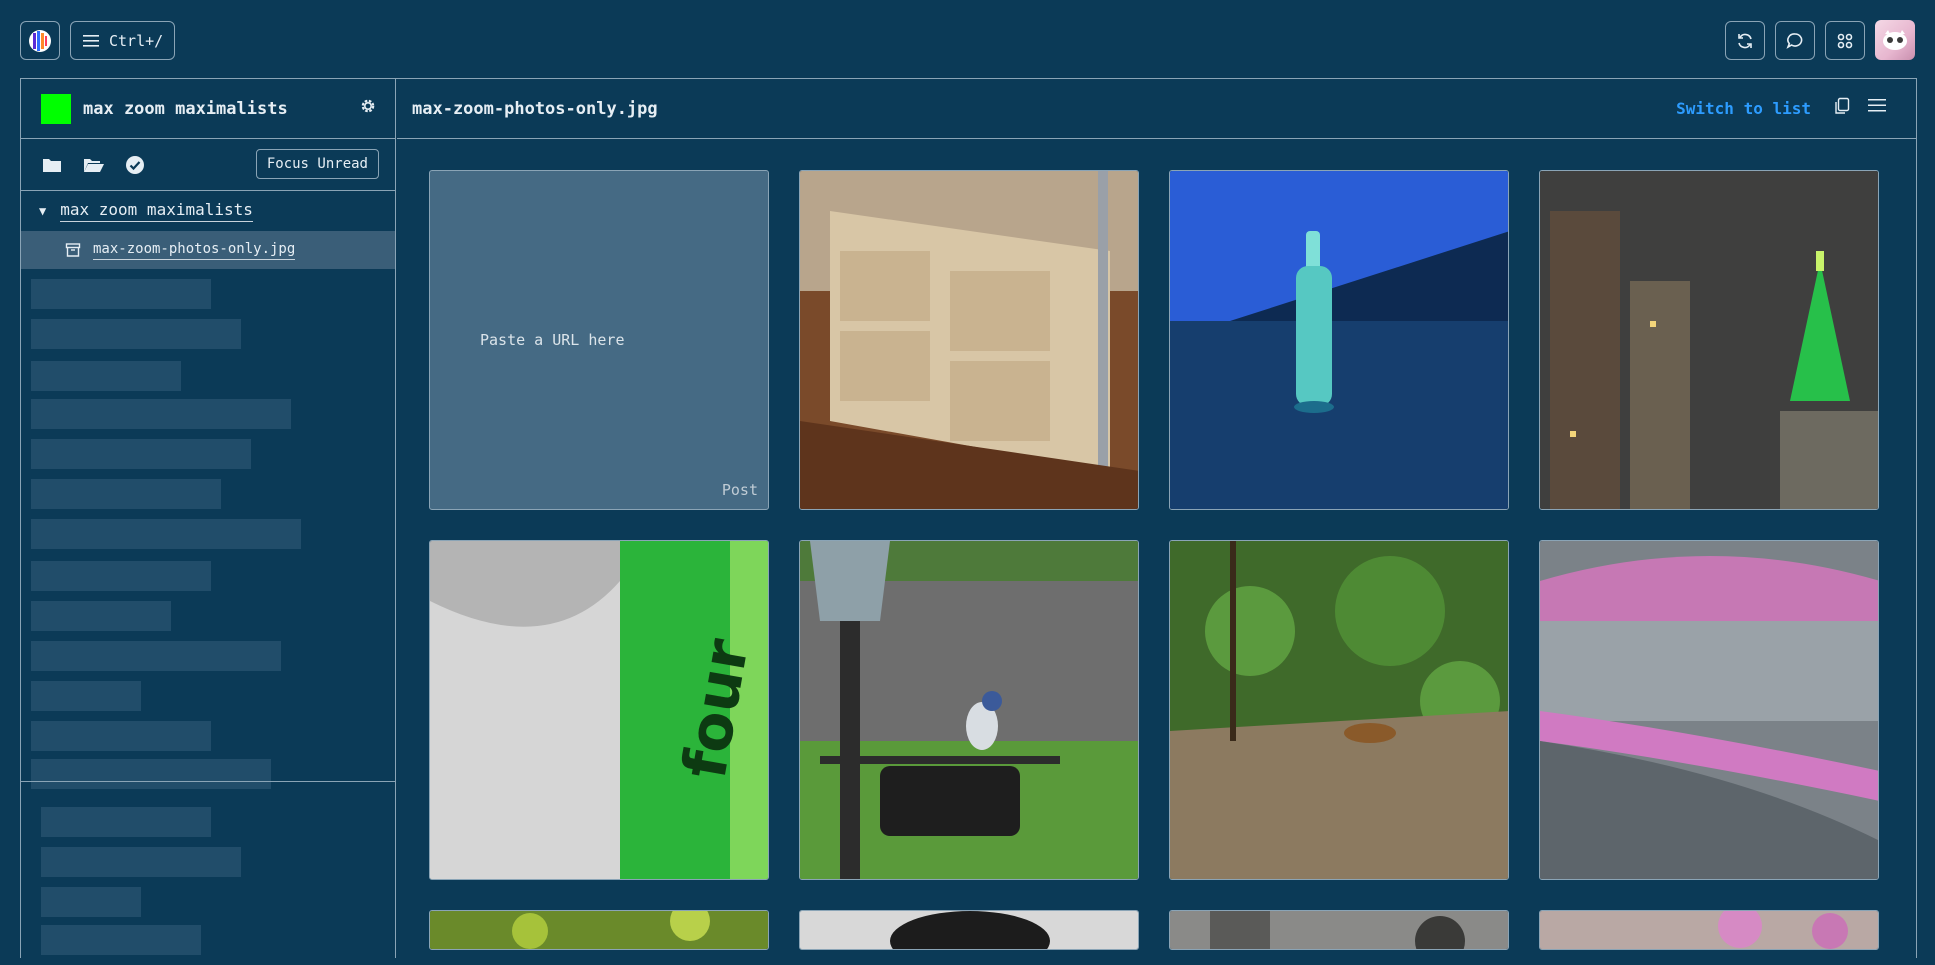 Image resolution: width=1935 pixels, height=965 pixels. I want to click on folder-icon, so click(52, 165).